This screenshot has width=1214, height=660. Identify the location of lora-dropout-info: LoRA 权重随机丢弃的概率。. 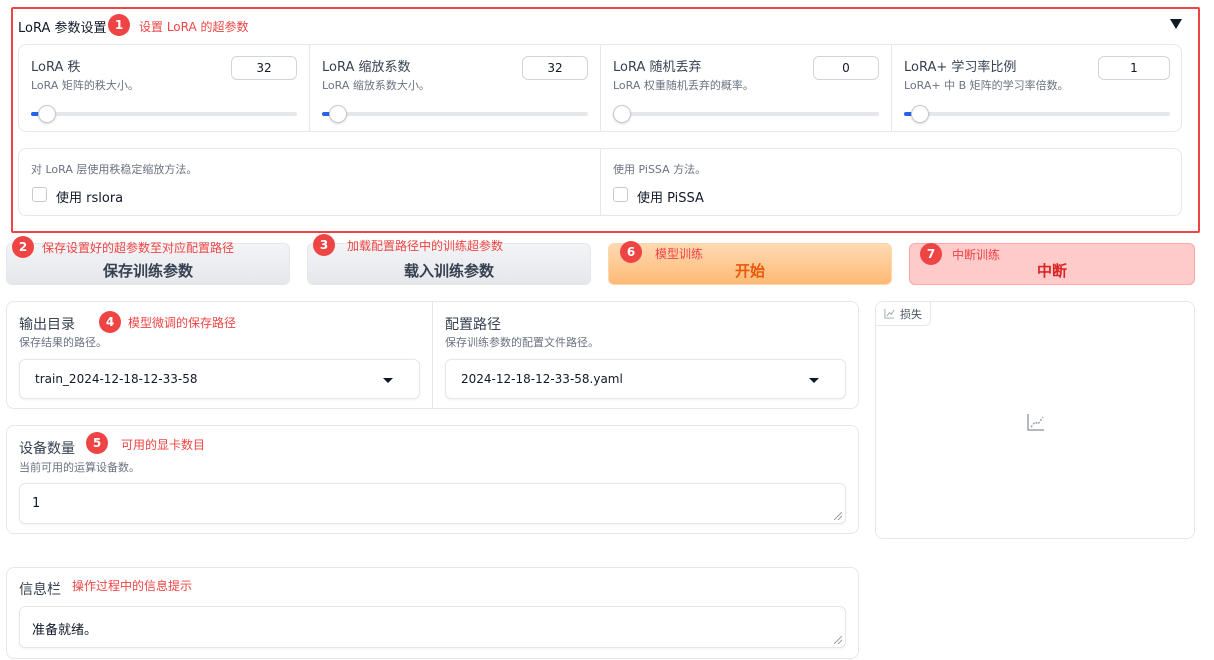
(683, 85).